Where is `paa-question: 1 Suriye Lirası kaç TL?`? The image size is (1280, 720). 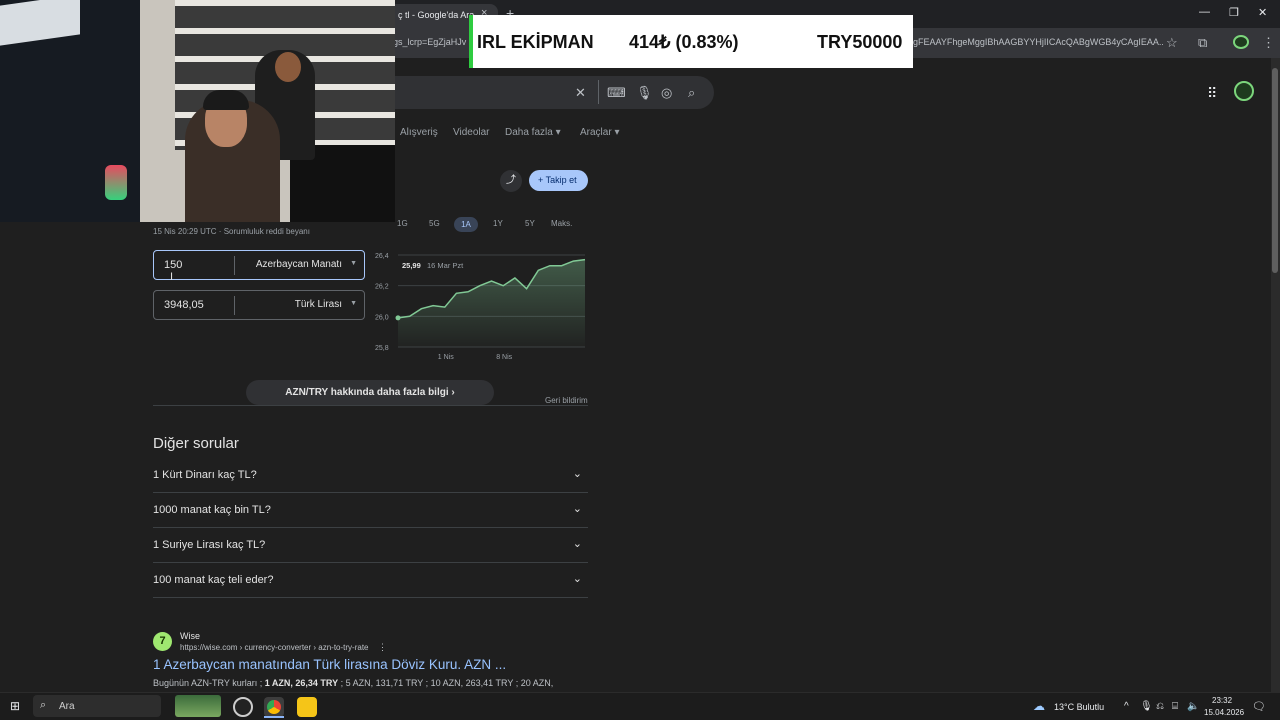
paa-question: 1 Suriye Lirası kaç TL? is located at coordinates (209, 545).